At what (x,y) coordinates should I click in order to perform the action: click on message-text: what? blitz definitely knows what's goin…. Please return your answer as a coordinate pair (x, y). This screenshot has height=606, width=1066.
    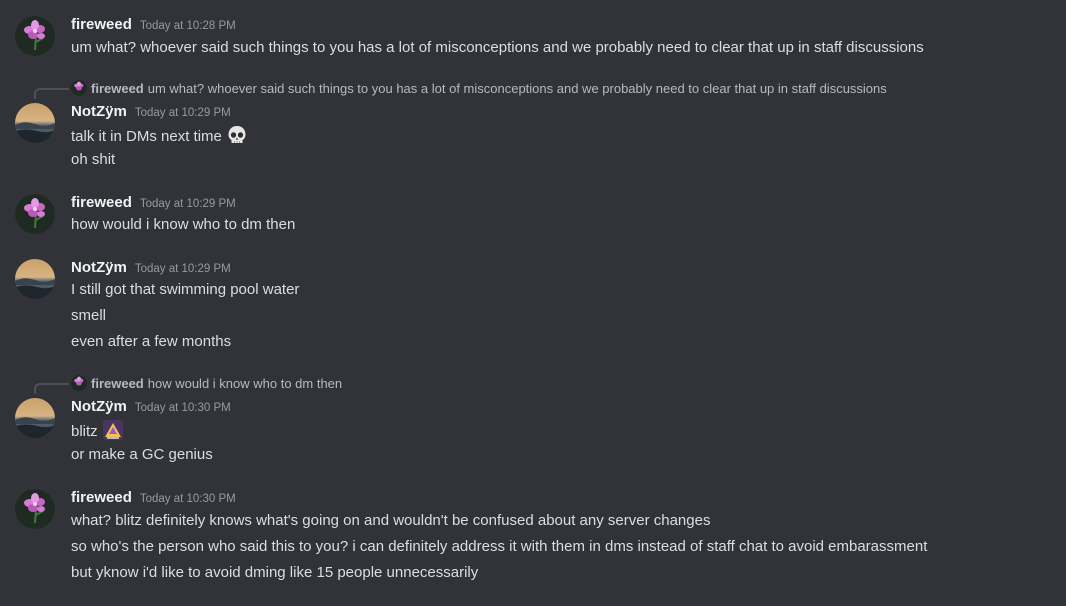
    Looking at the image, I should click on (391, 520).